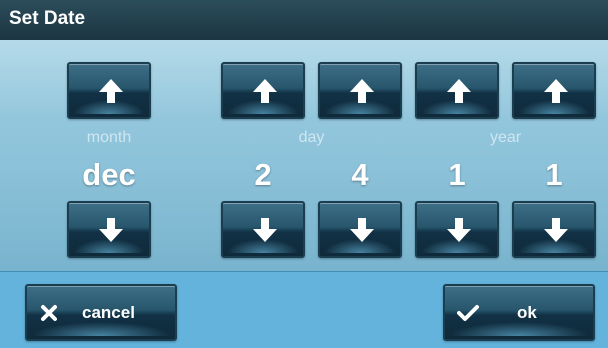 The height and width of the screenshot is (348, 608). Describe the element at coordinates (554, 174) in the screenshot. I see `year-ones-value: 1` at that location.